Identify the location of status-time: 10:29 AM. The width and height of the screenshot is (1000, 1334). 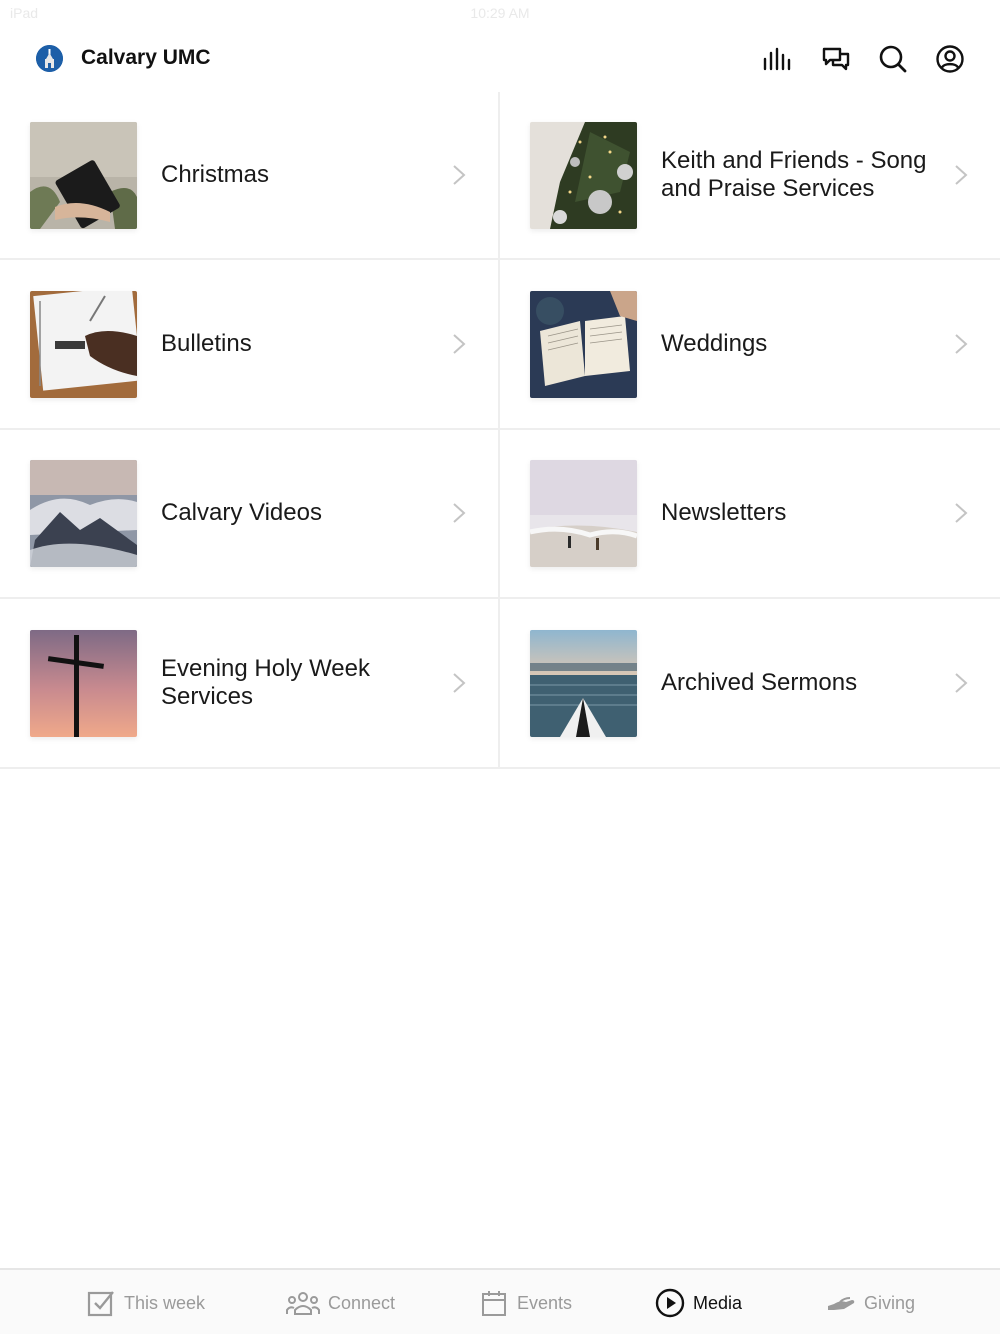
(500, 13).